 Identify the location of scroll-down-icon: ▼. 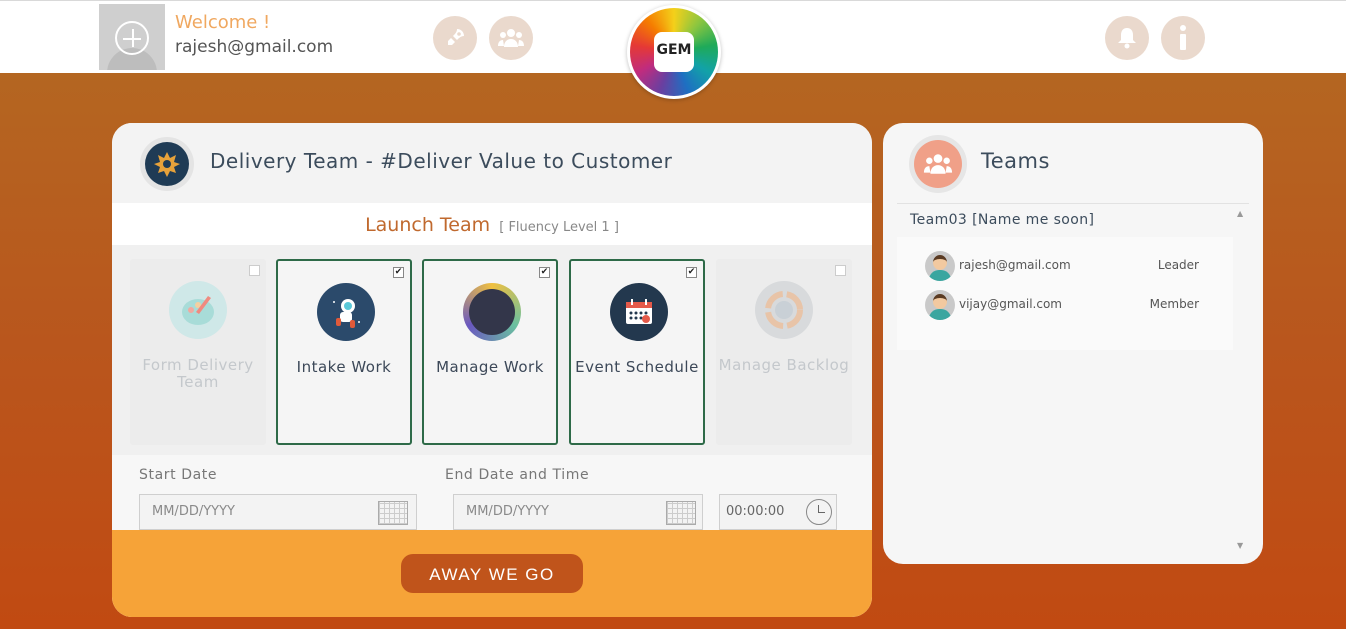
(1240, 545).